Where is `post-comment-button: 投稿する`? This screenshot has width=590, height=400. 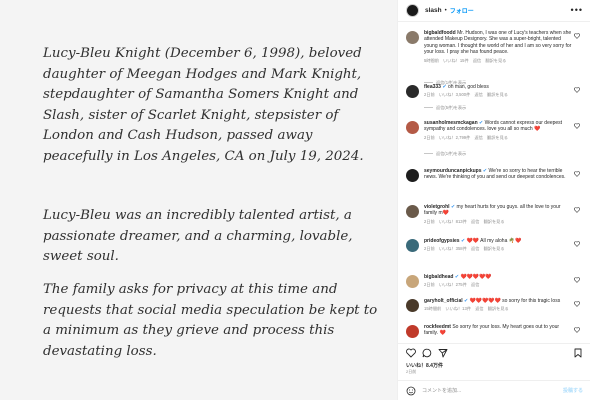
post-comment-button: 投稿する is located at coordinates (573, 390).